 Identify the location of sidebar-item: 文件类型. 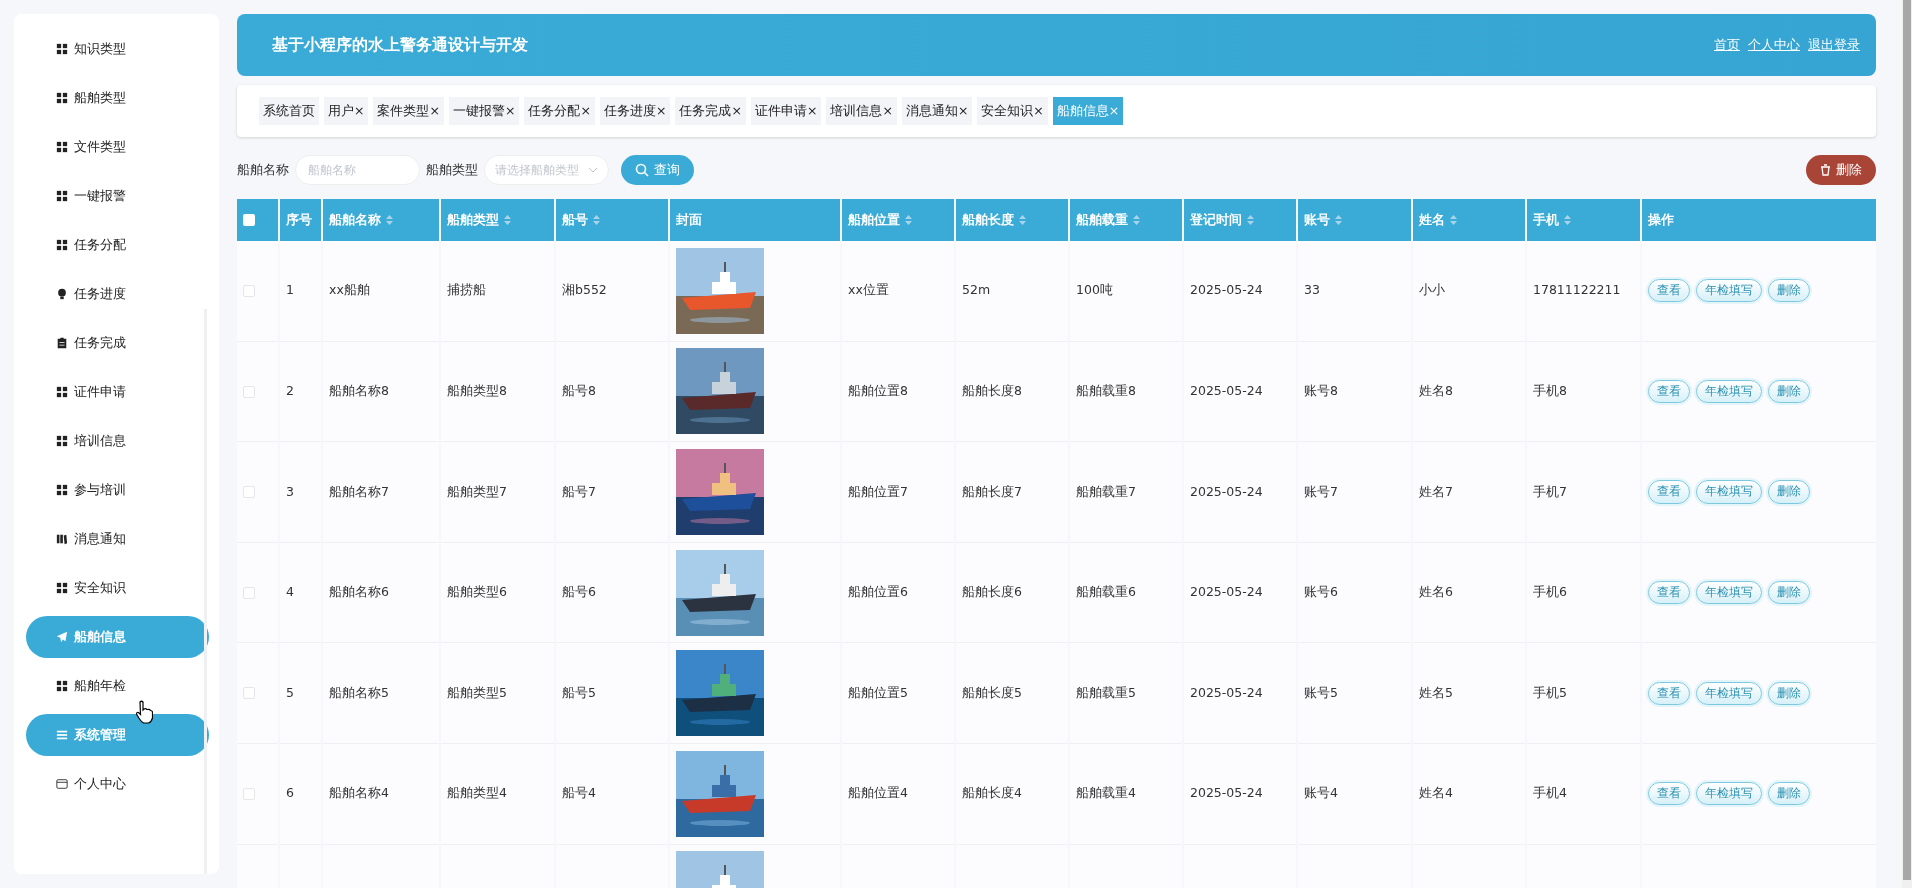
(117, 147).